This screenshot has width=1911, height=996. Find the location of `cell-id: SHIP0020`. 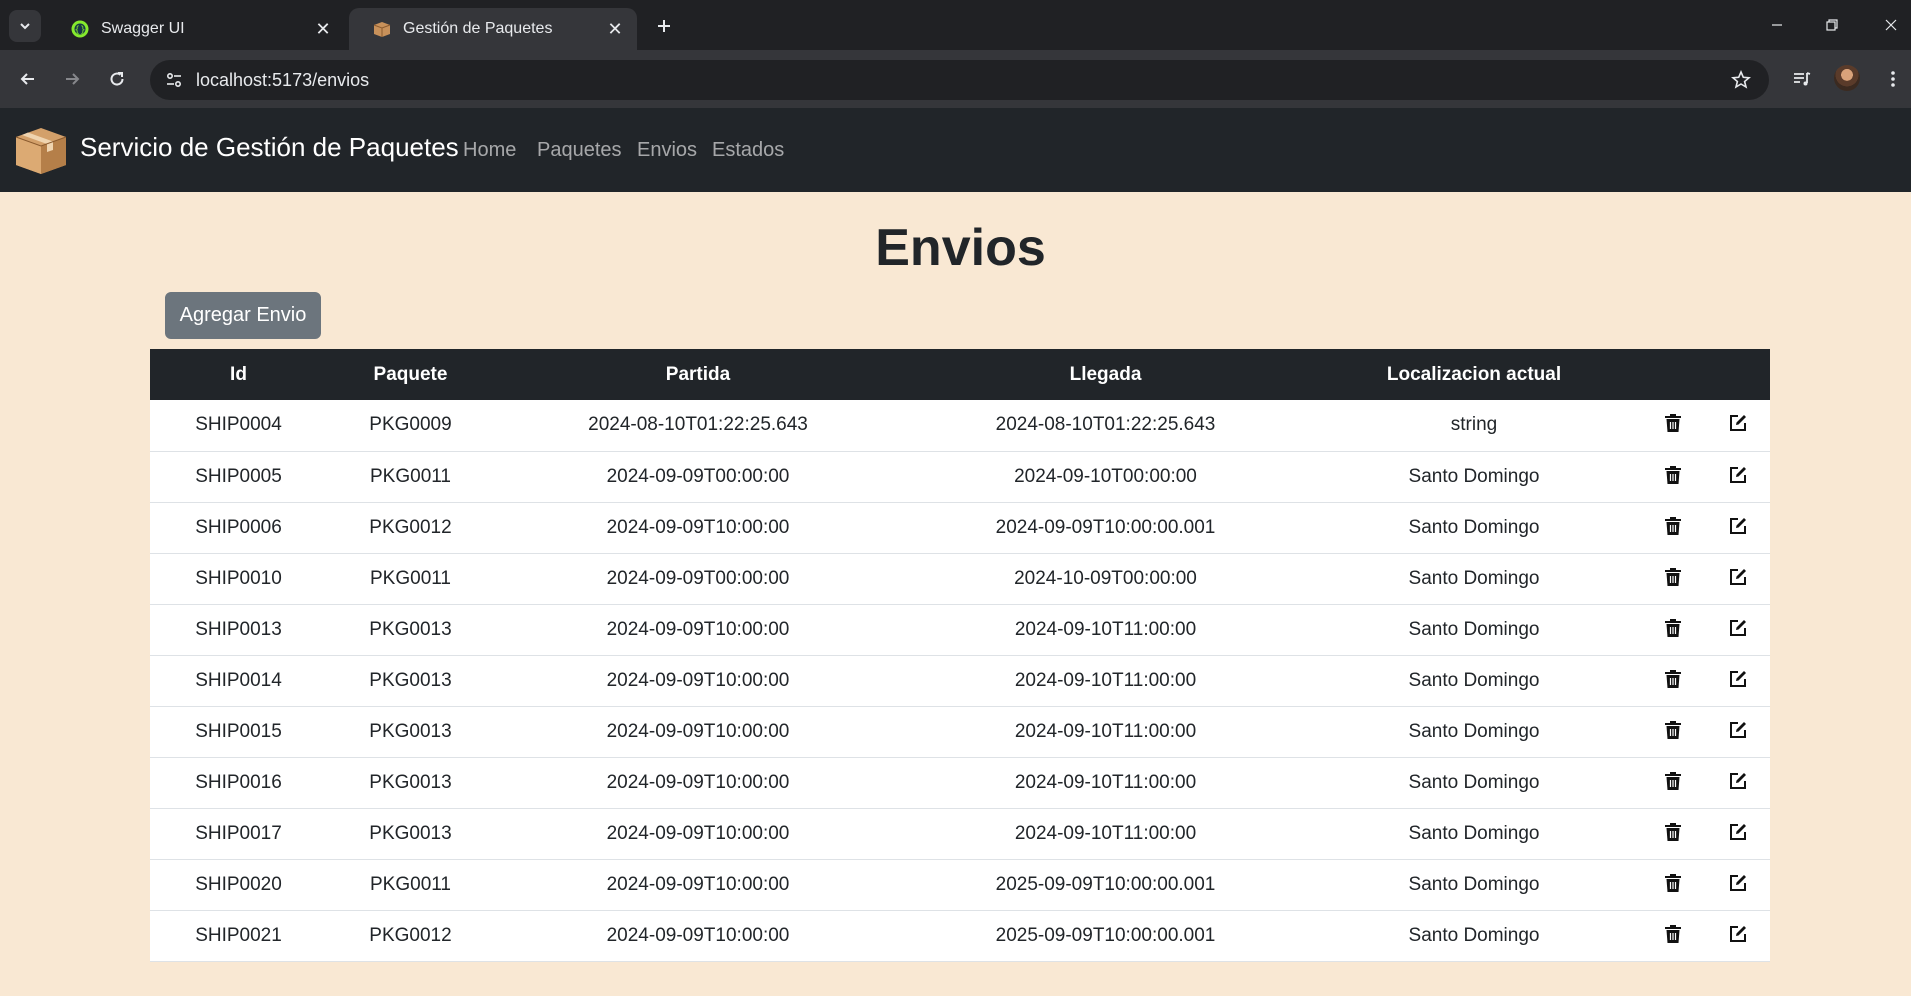

cell-id: SHIP0020 is located at coordinates (238, 885).